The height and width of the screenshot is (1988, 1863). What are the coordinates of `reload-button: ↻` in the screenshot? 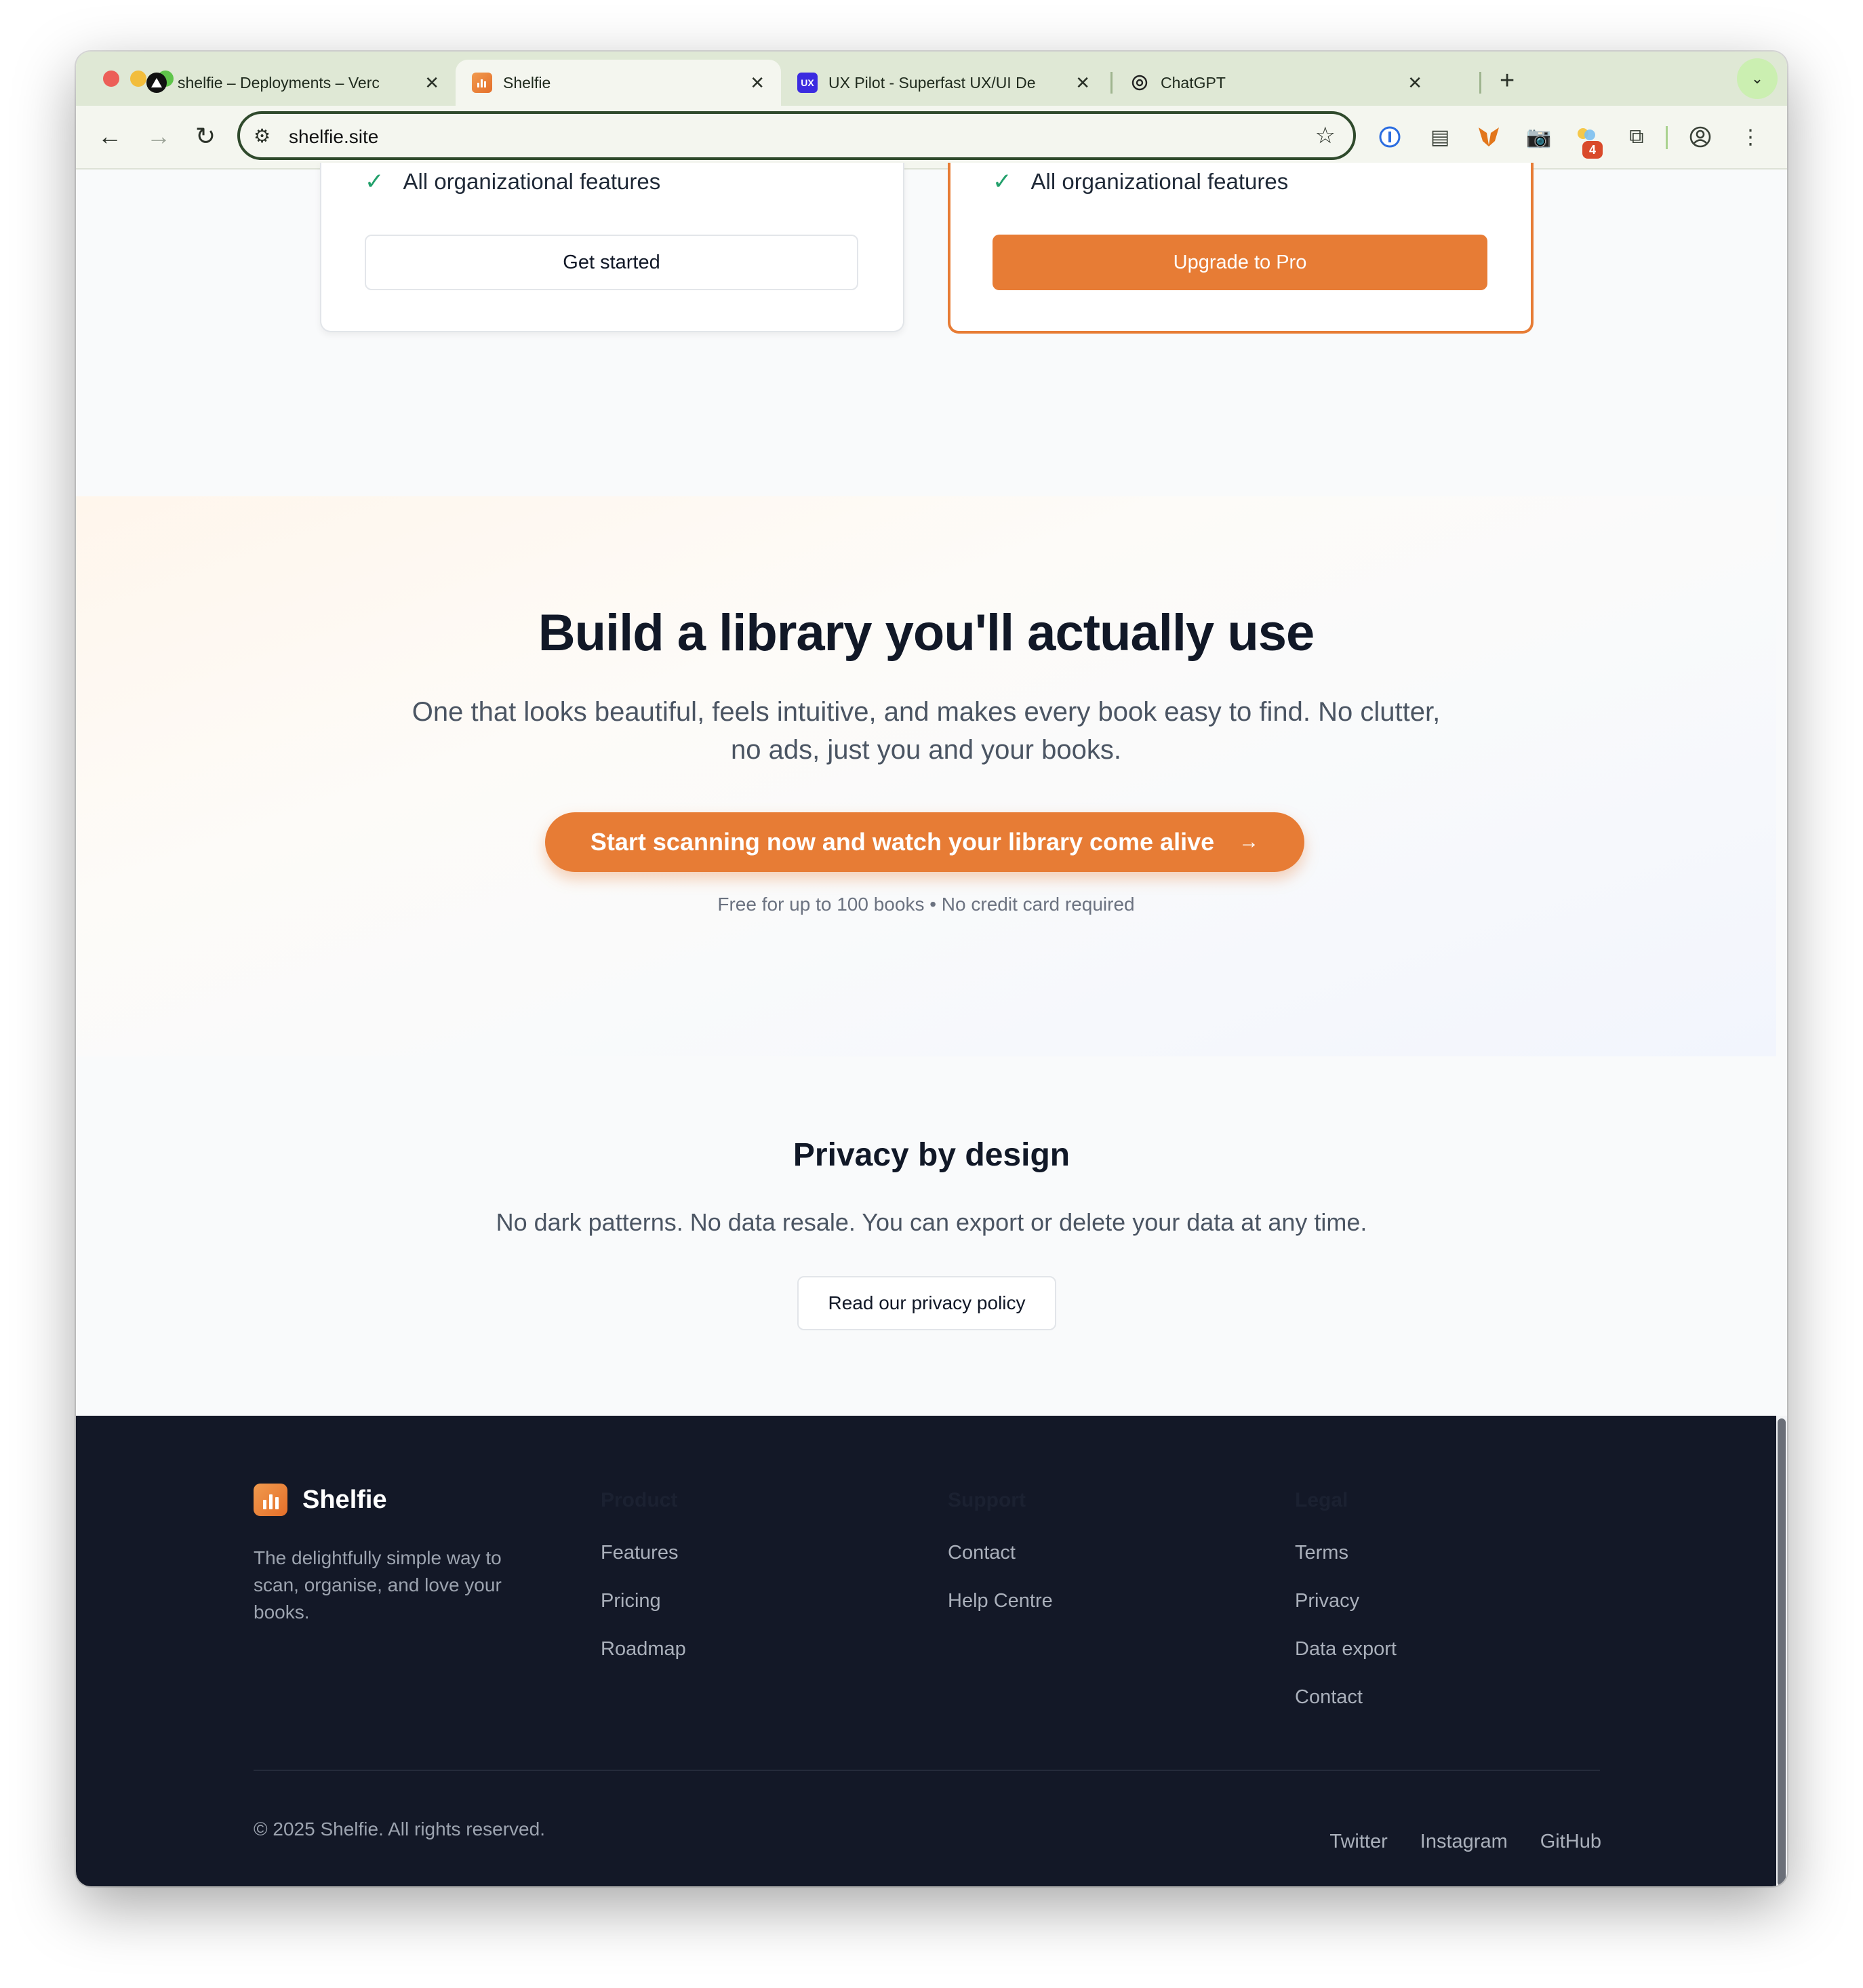 It's located at (205, 136).